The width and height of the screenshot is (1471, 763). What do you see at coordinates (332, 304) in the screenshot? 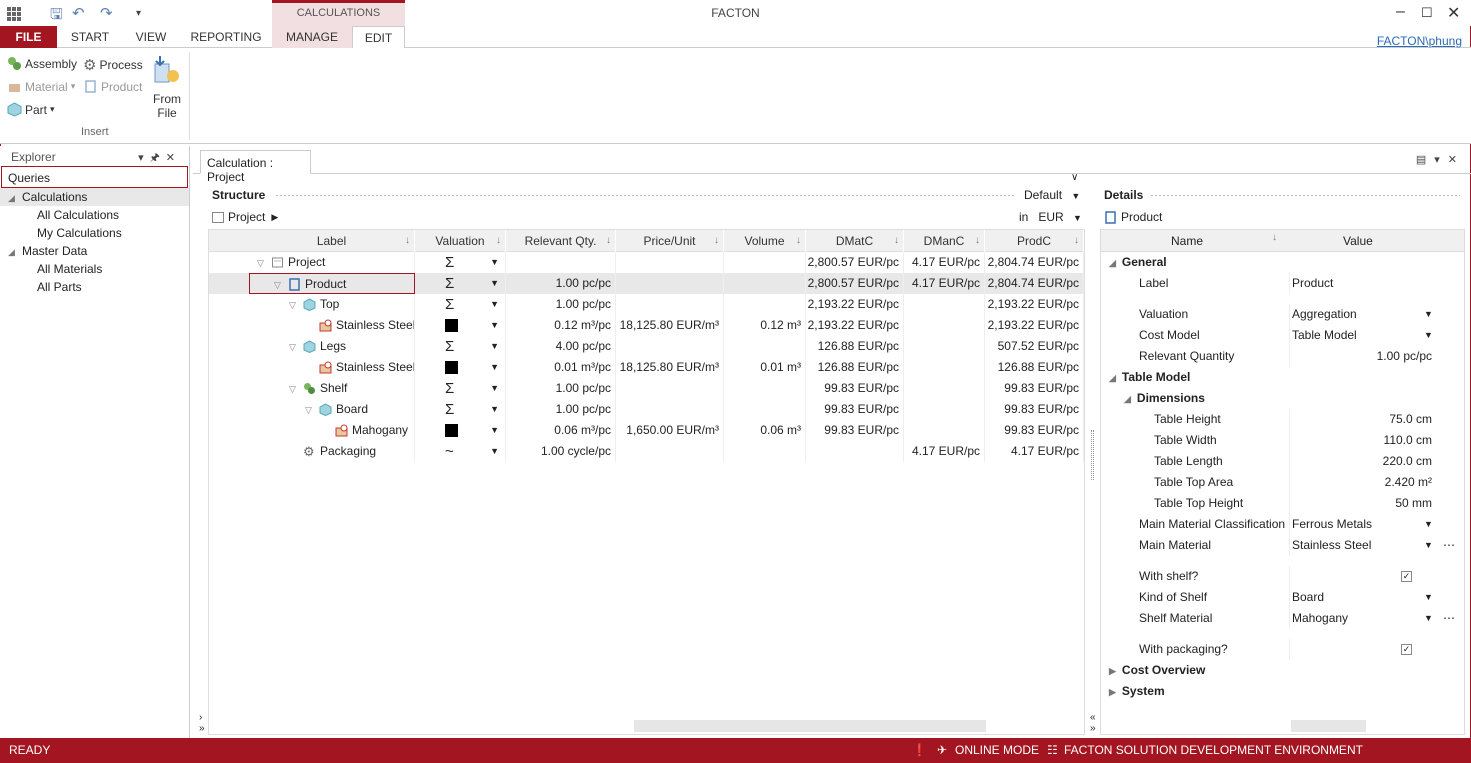
I see `row-label-cell: ▽ Top` at bounding box center [332, 304].